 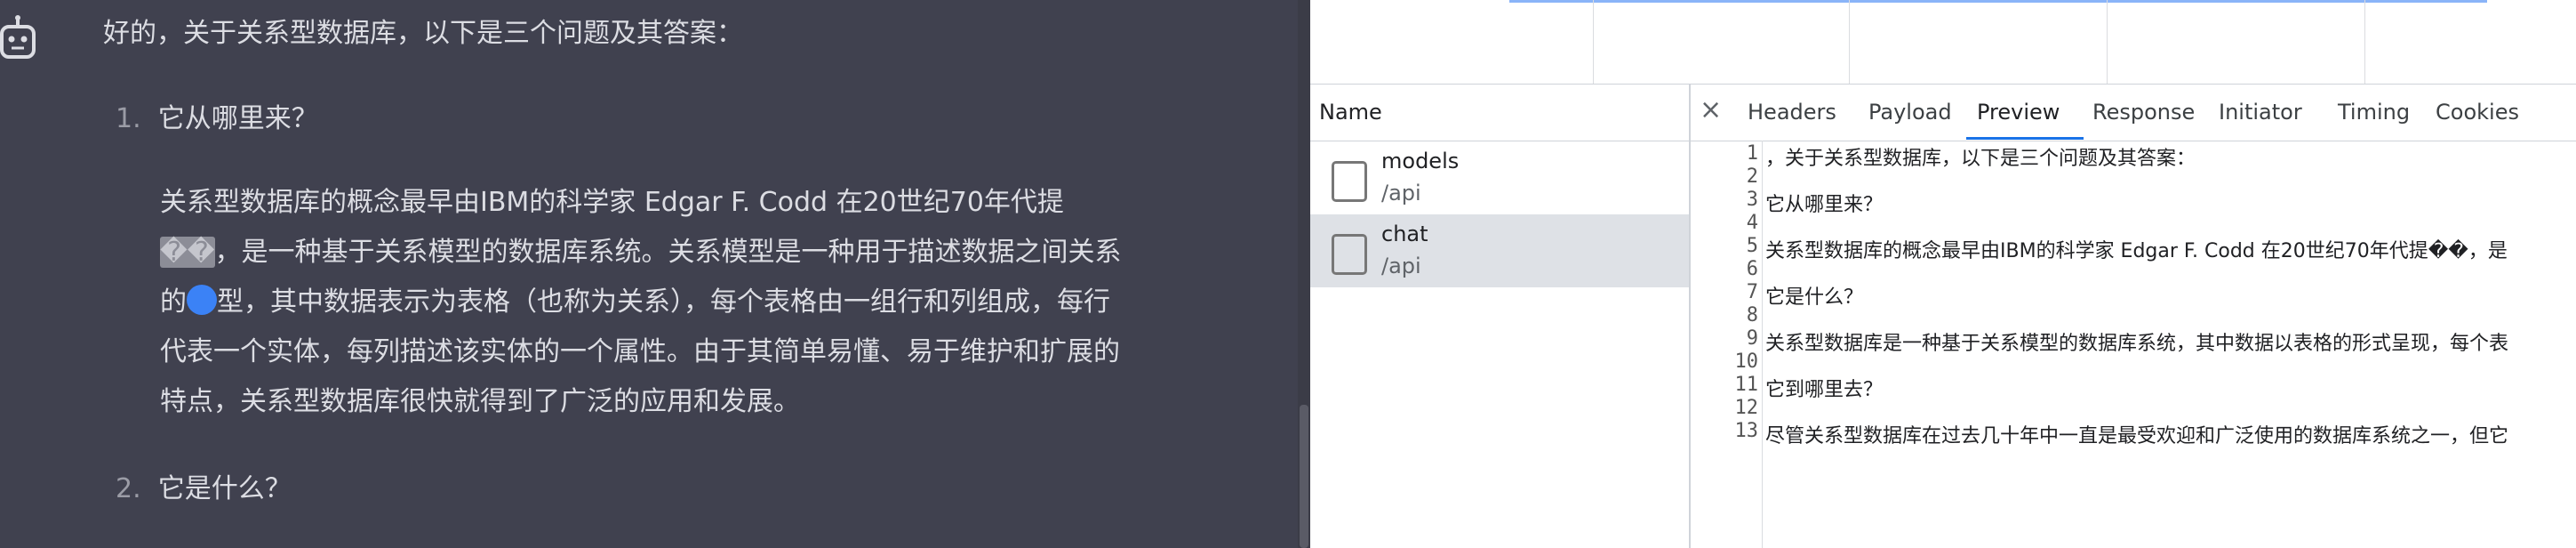 I want to click on scrollbar-thumb, so click(x=1304, y=476).